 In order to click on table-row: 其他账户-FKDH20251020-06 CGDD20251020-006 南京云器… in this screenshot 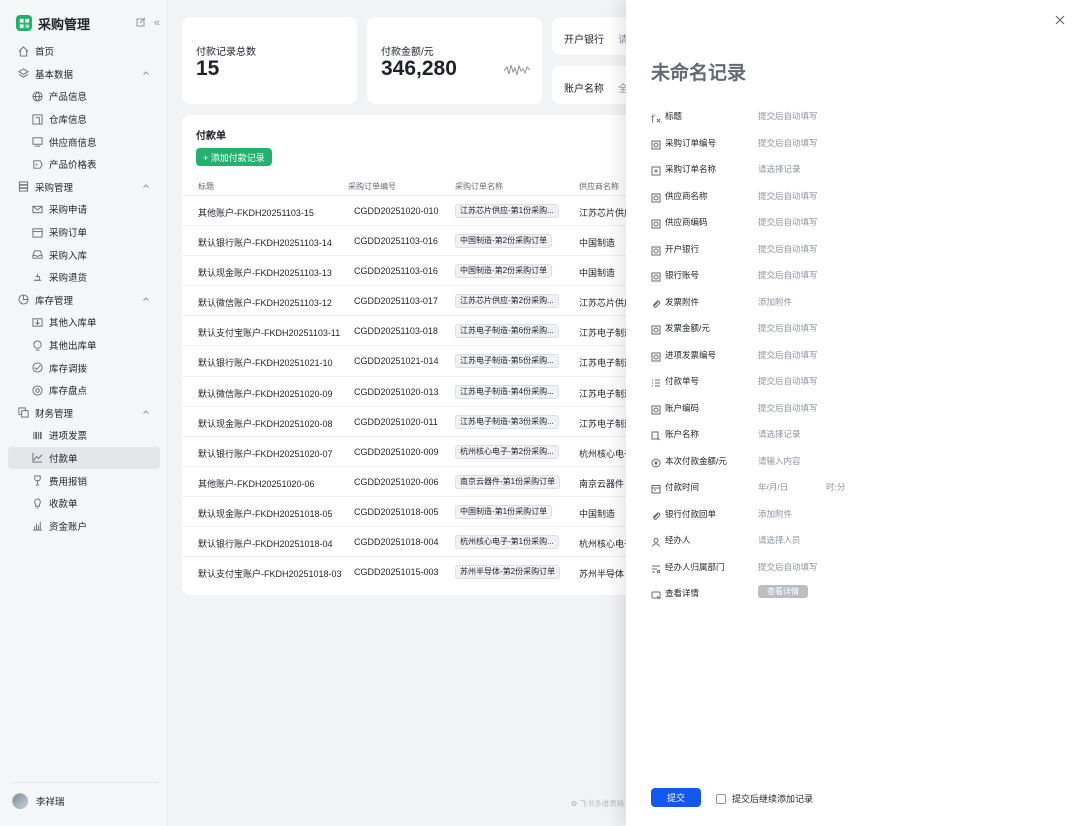, I will do `click(412, 480)`.